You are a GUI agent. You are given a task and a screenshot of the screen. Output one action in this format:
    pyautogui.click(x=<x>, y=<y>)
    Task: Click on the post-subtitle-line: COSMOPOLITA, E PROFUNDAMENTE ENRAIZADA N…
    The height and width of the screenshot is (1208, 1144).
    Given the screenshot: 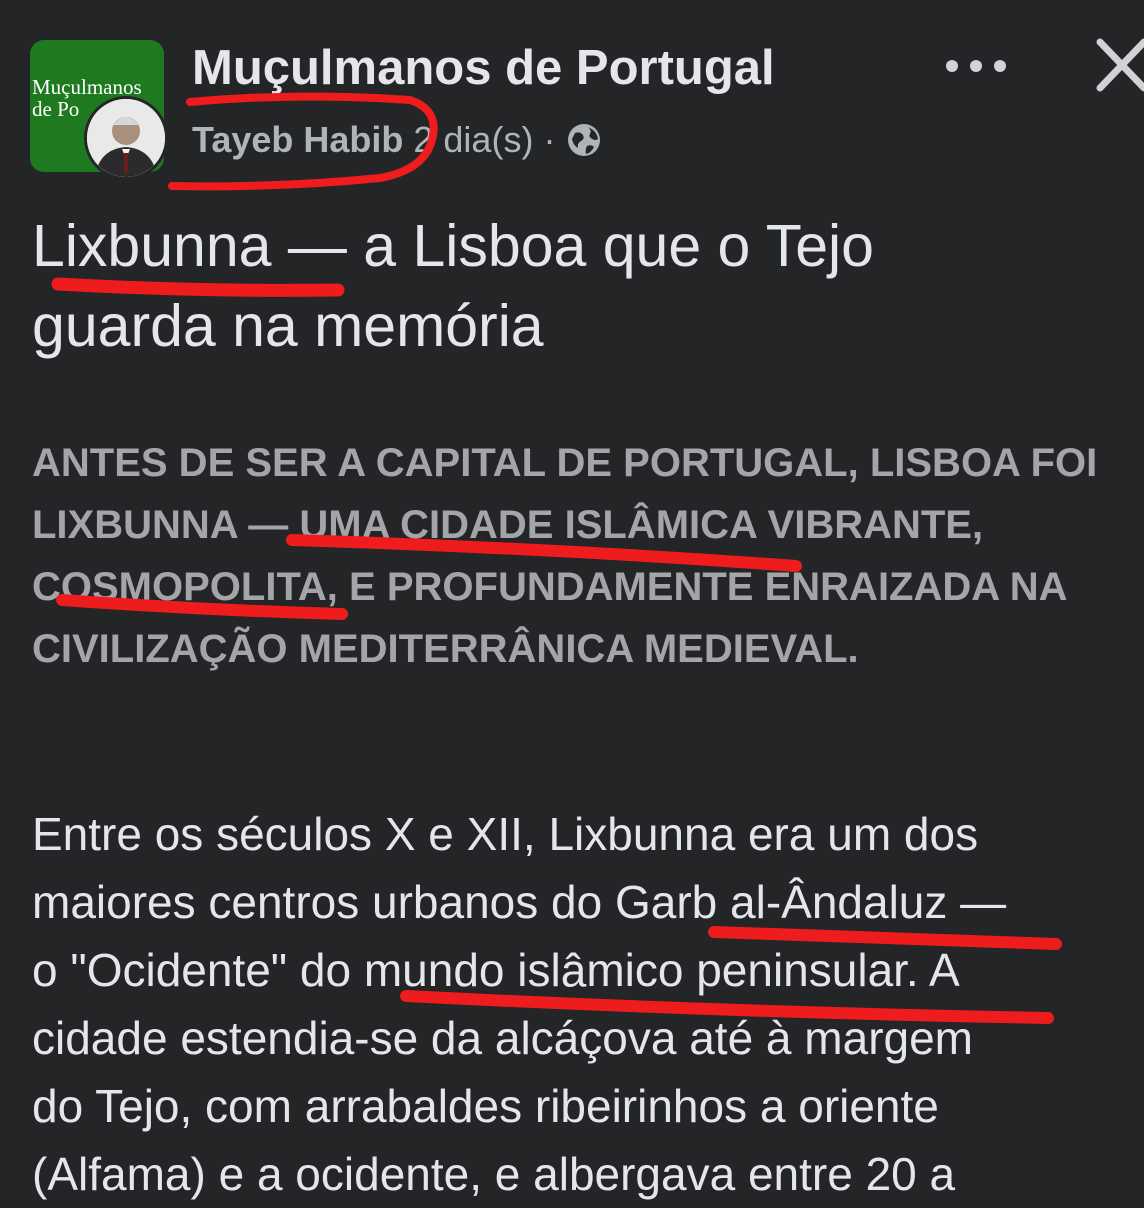 What is the action you would take?
    pyautogui.click(x=550, y=587)
    